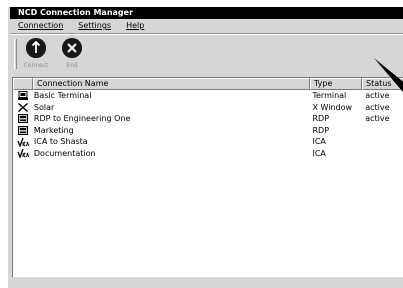 Image resolution: width=403 pixels, height=288 pixels. What do you see at coordinates (208, 131) in the screenshot?
I see `table-row: Marketing RDP` at bounding box center [208, 131].